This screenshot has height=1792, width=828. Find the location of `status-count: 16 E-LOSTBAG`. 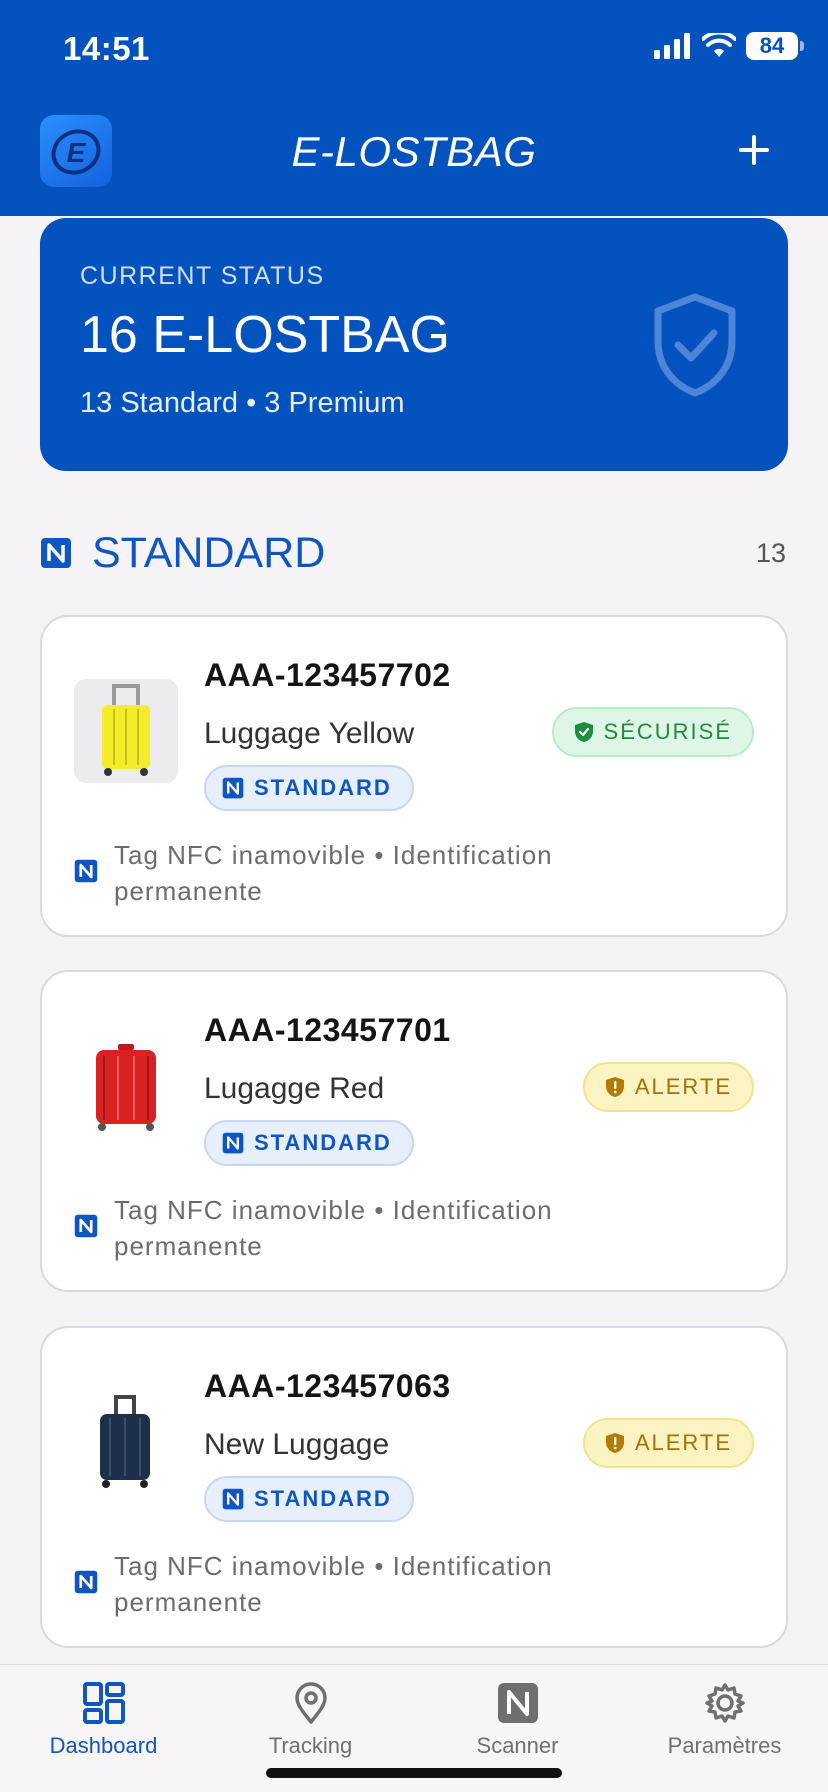

status-count: 16 E-LOSTBAG is located at coordinates (265, 335).